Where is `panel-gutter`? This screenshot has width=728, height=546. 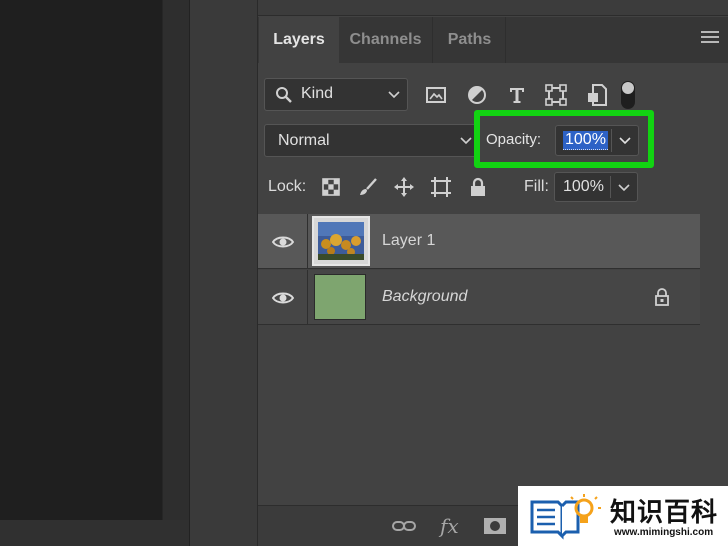 panel-gutter is located at coordinates (223, 273).